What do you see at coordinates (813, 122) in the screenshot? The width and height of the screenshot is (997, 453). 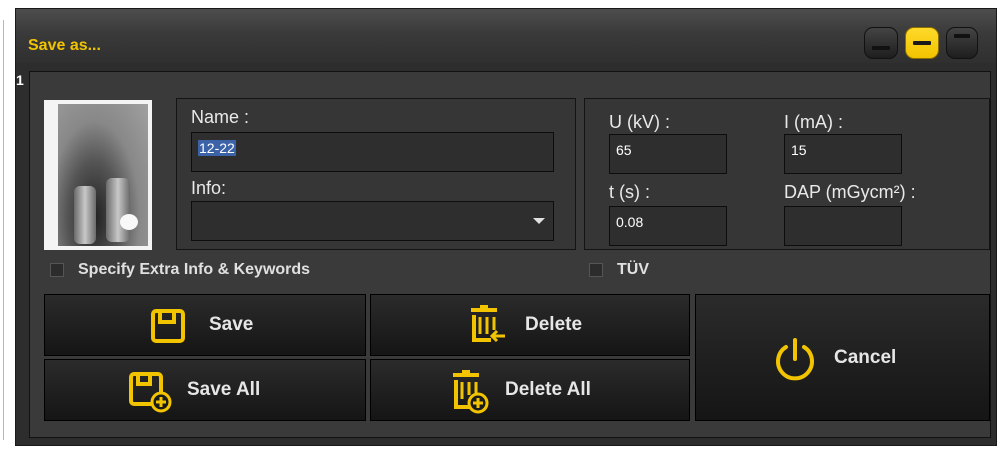 I see `i-ma-label: I (mA) :` at bounding box center [813, 122].